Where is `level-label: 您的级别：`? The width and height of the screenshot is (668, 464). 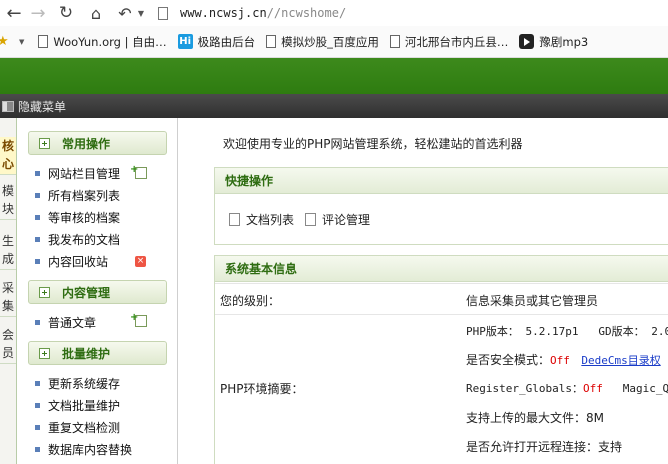
level-label: 您的级别： is located at coordinates (250, 301).